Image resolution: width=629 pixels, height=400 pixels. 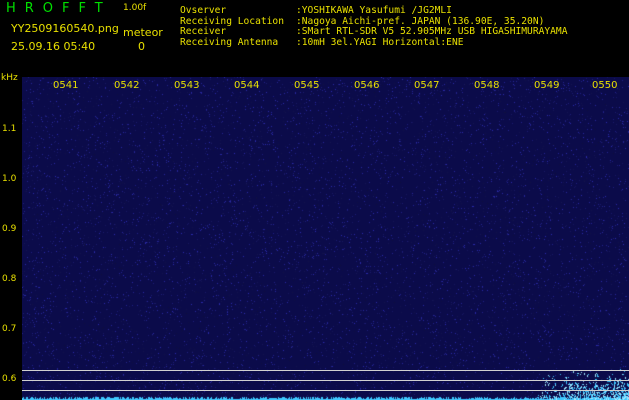 What do you see at coordinates (229, 42) in the screenshot?
I see `antenna-label: Receiving Antenna` at bounding box center [229, 42].